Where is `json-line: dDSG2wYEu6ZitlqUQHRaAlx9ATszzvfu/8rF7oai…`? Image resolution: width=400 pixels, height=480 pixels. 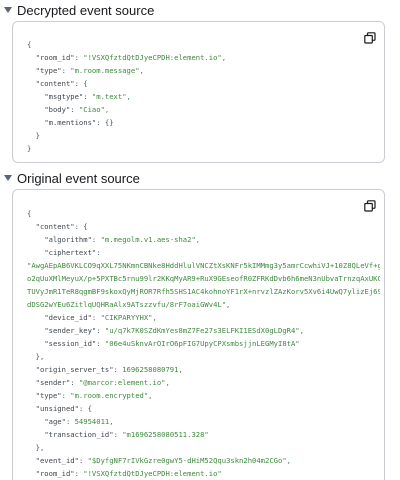
json-line: dDSG2wYEu6ZitlqUQHRaAlx9ATszzvfu/8rF7oai… is located at coordinates (129, 304).